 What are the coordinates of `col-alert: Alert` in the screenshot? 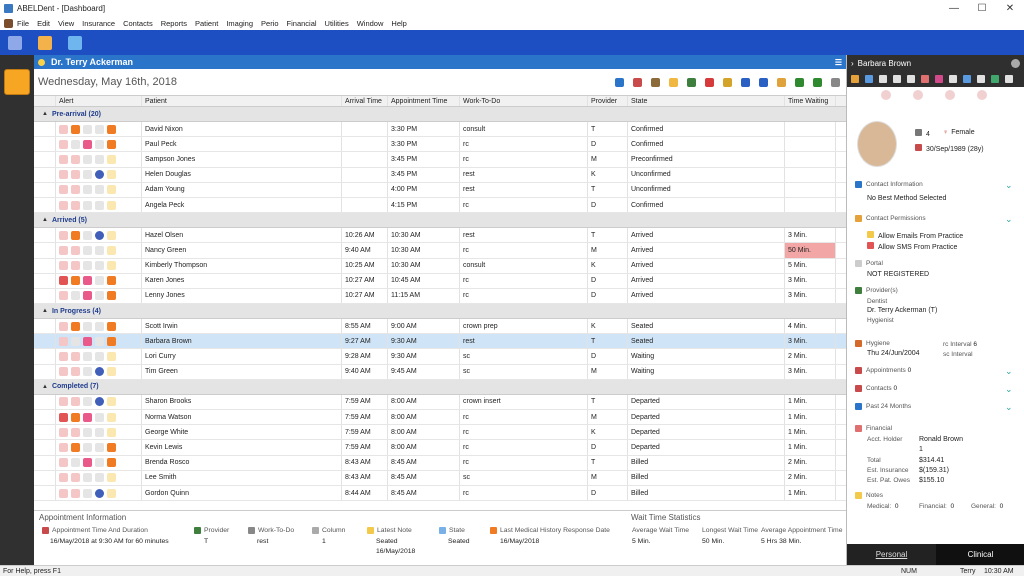 It's located at (99, 101).